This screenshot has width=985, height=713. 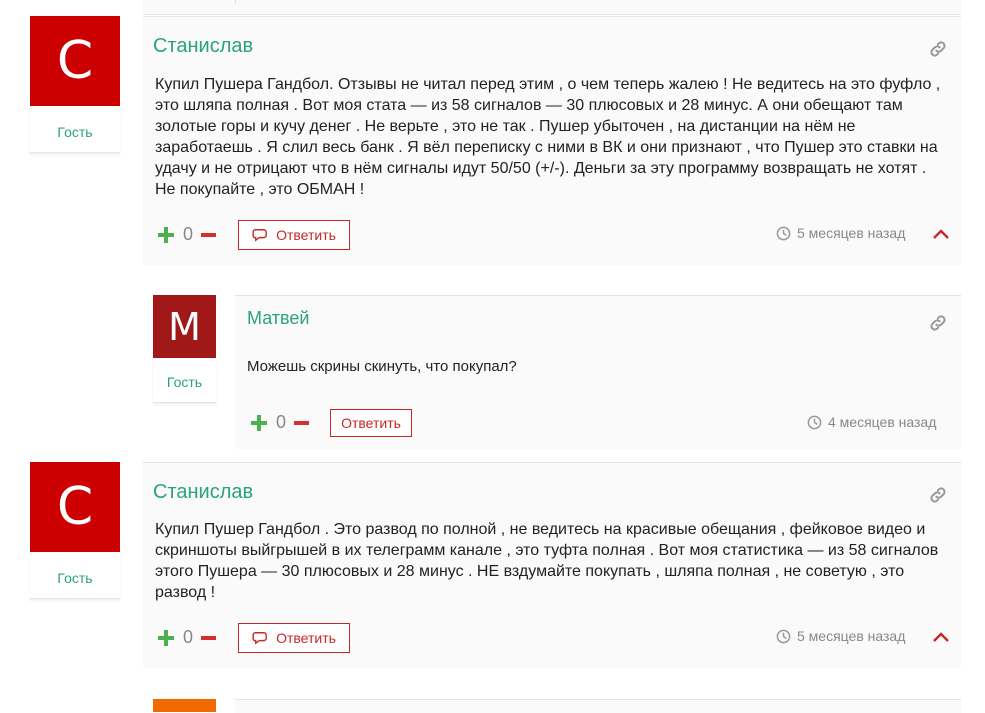 What do you see at coordinates (882, 422) in the screenshot?
I see `time-label: 4 месяцев назад` at bounding box center [882, 422].